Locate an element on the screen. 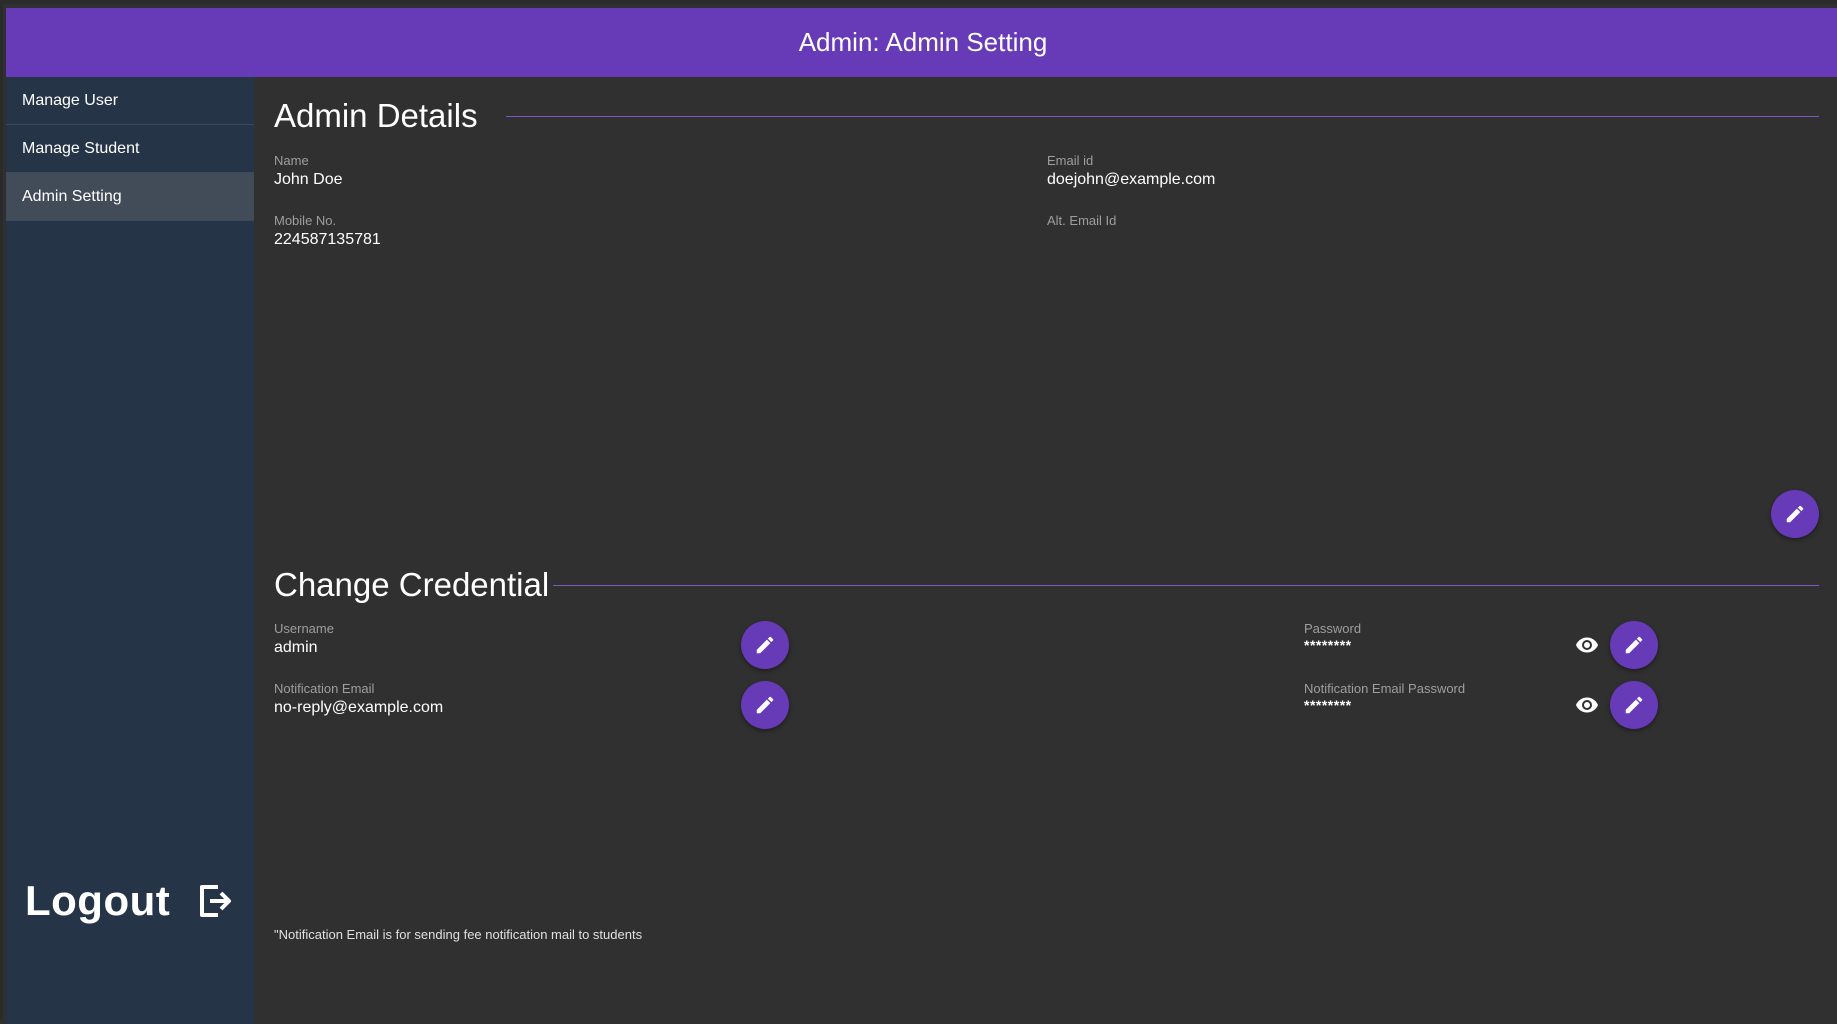 The height and width of the screenshot is (1024, 1837). logout-button: Logout is located at coordinates (128, 901).